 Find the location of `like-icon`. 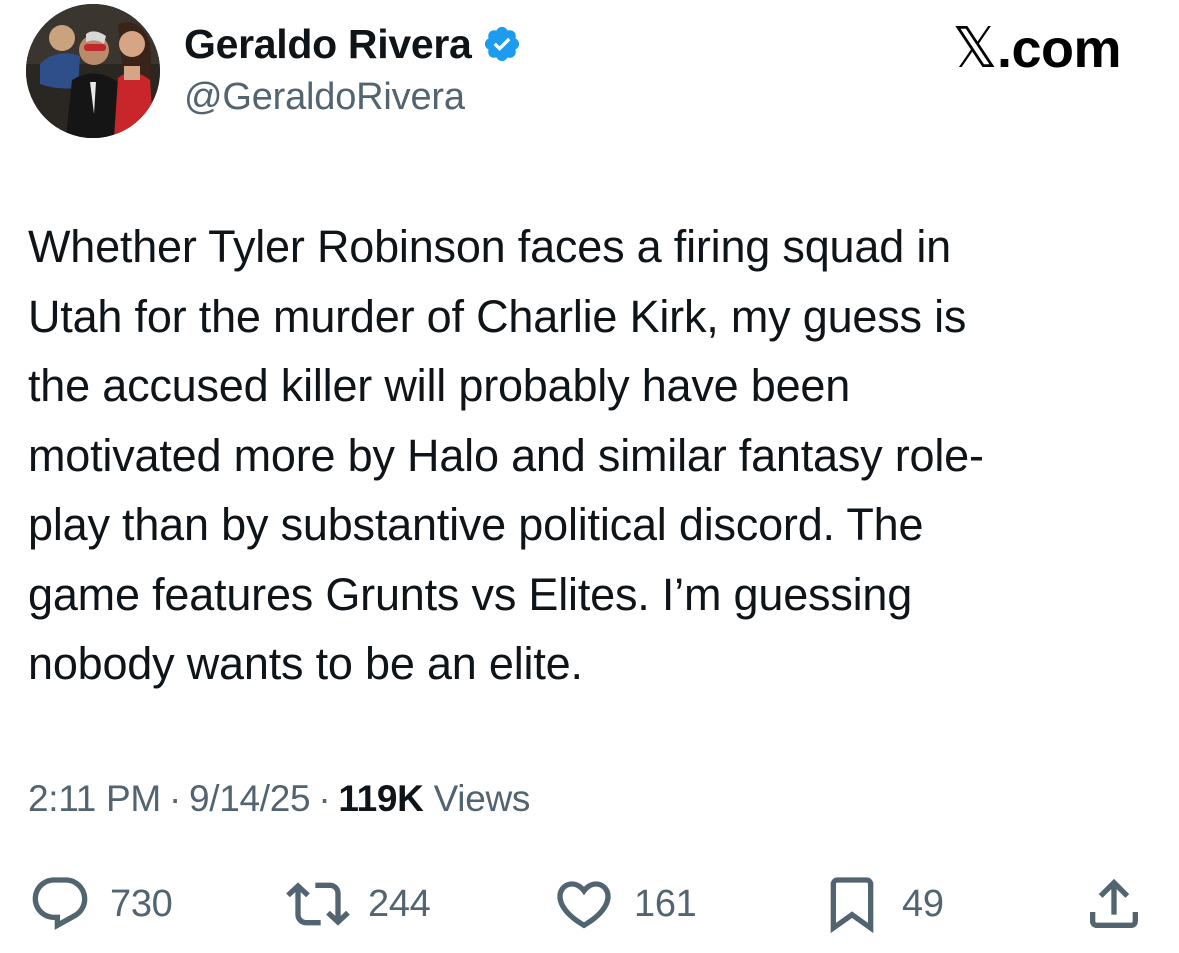

like-icon is located at coordinates (584, 905).